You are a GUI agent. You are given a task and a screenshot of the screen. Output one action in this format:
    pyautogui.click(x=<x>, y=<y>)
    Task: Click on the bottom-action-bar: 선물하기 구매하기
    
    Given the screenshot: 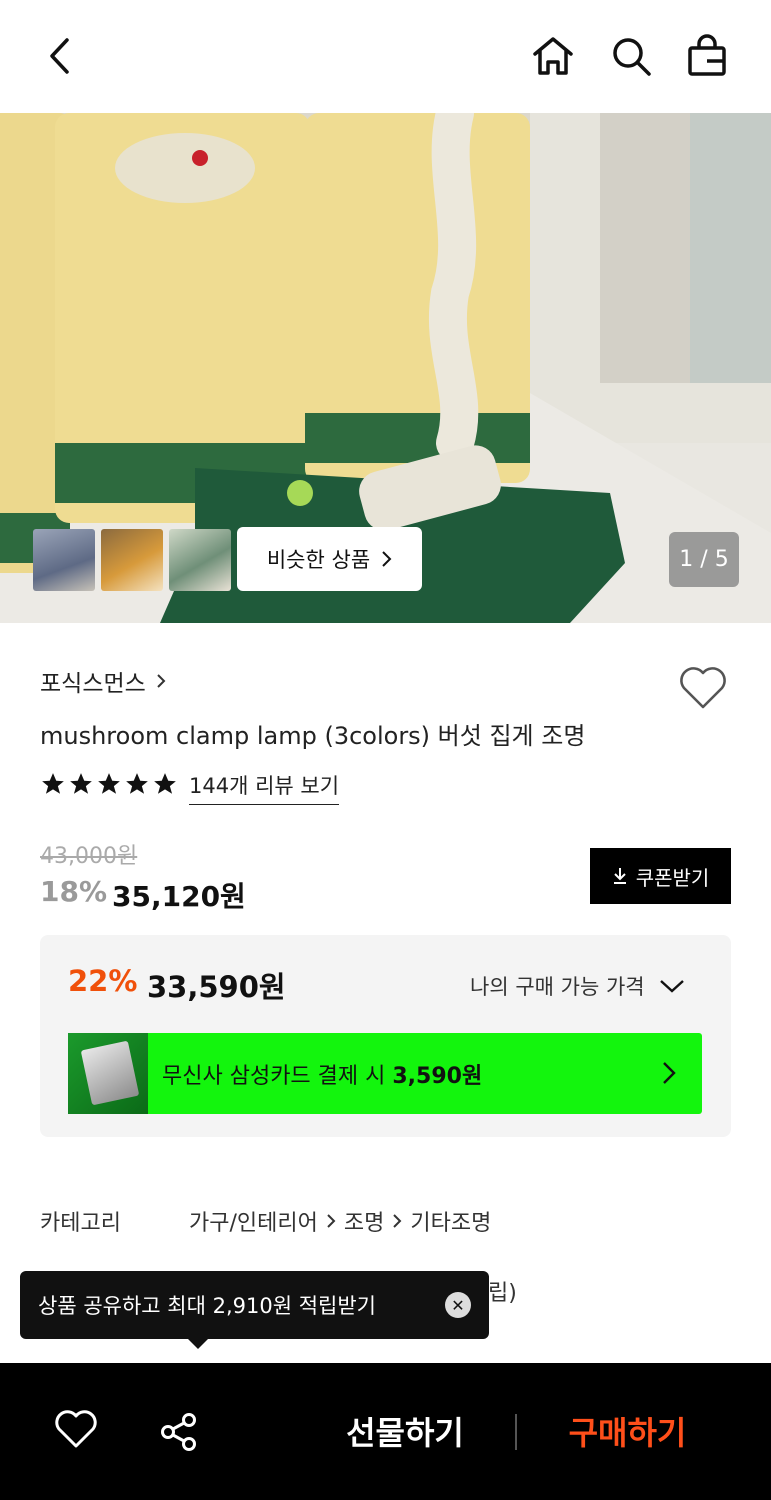 What is the action you would take?
    pyautogui.click(x=385, y=1431)
    